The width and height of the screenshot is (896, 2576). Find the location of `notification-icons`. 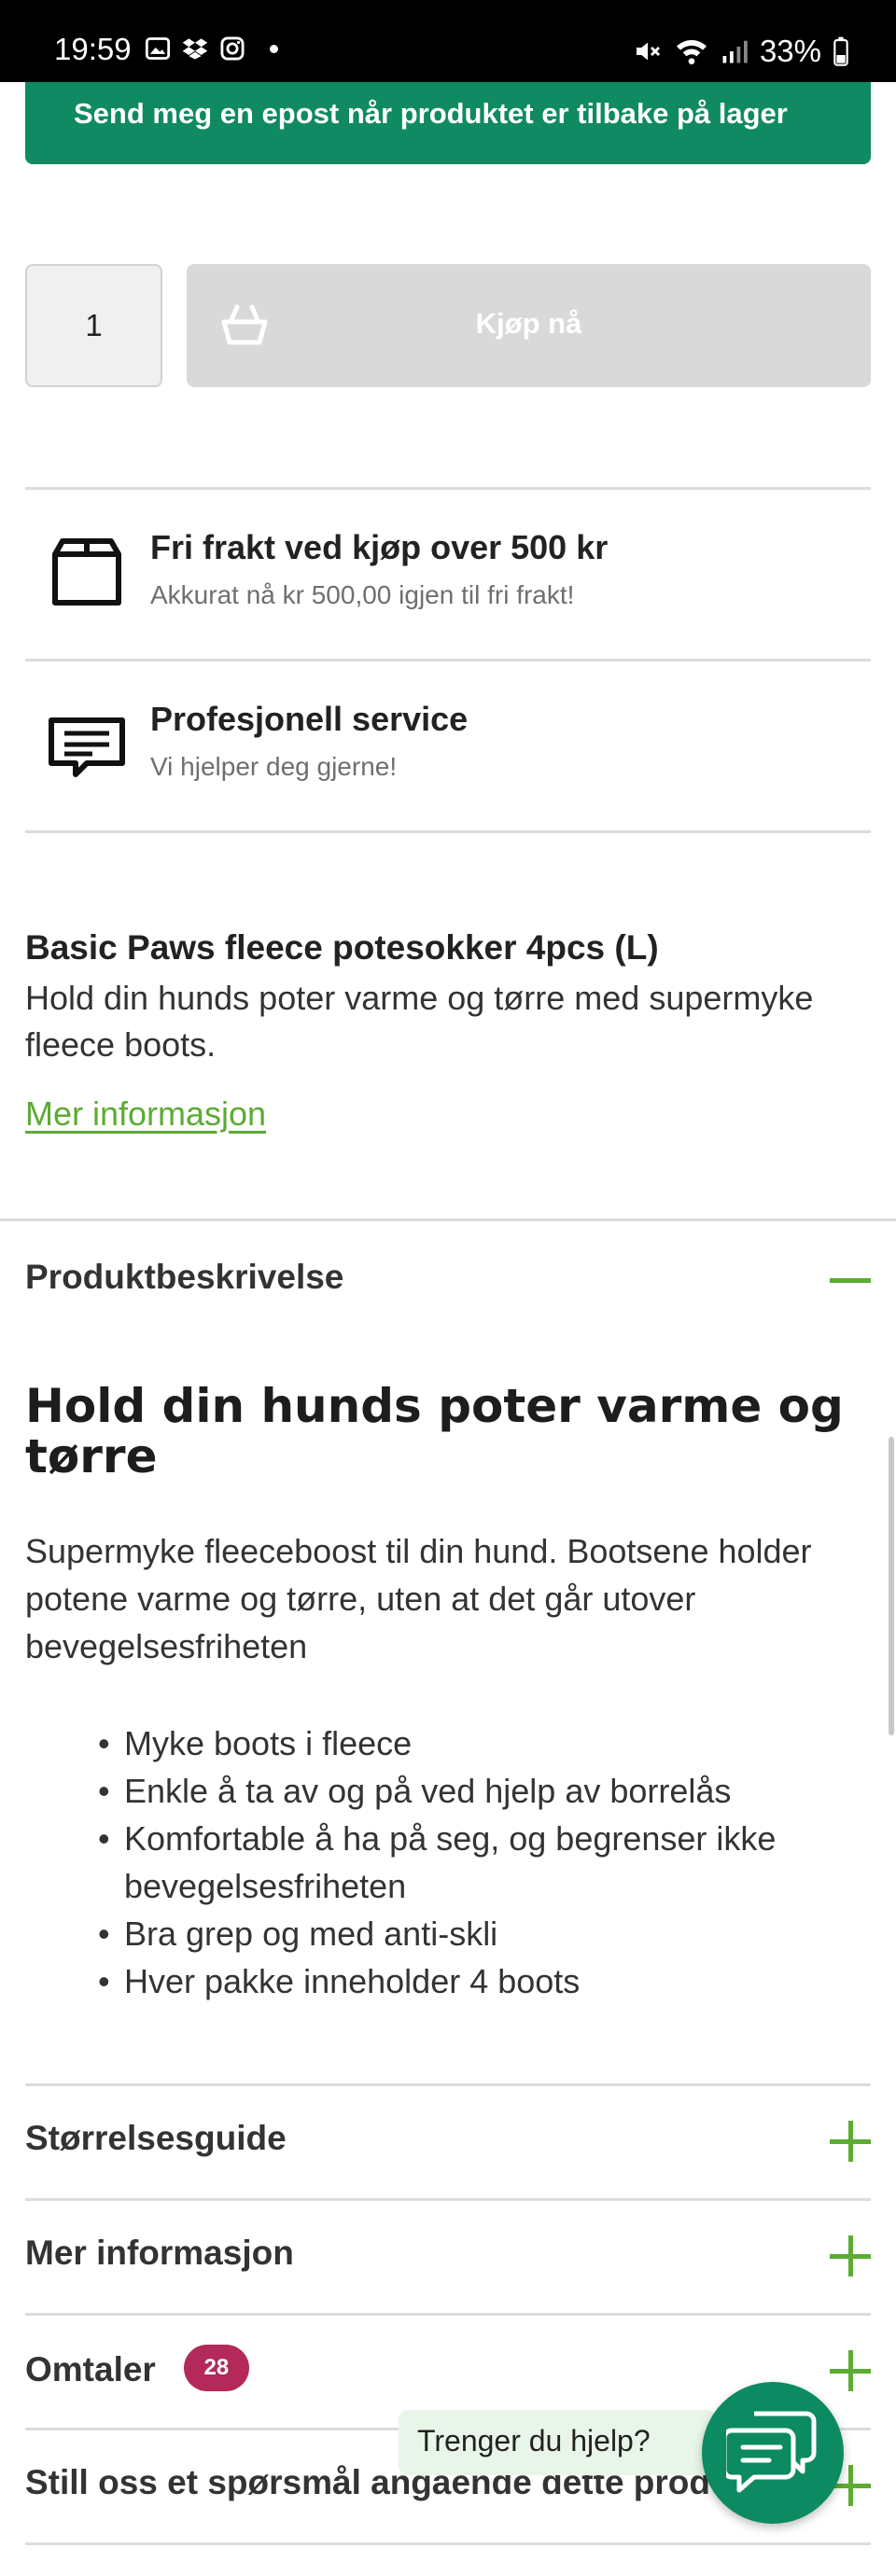

notification-icons is located at coordinates (211, 48).